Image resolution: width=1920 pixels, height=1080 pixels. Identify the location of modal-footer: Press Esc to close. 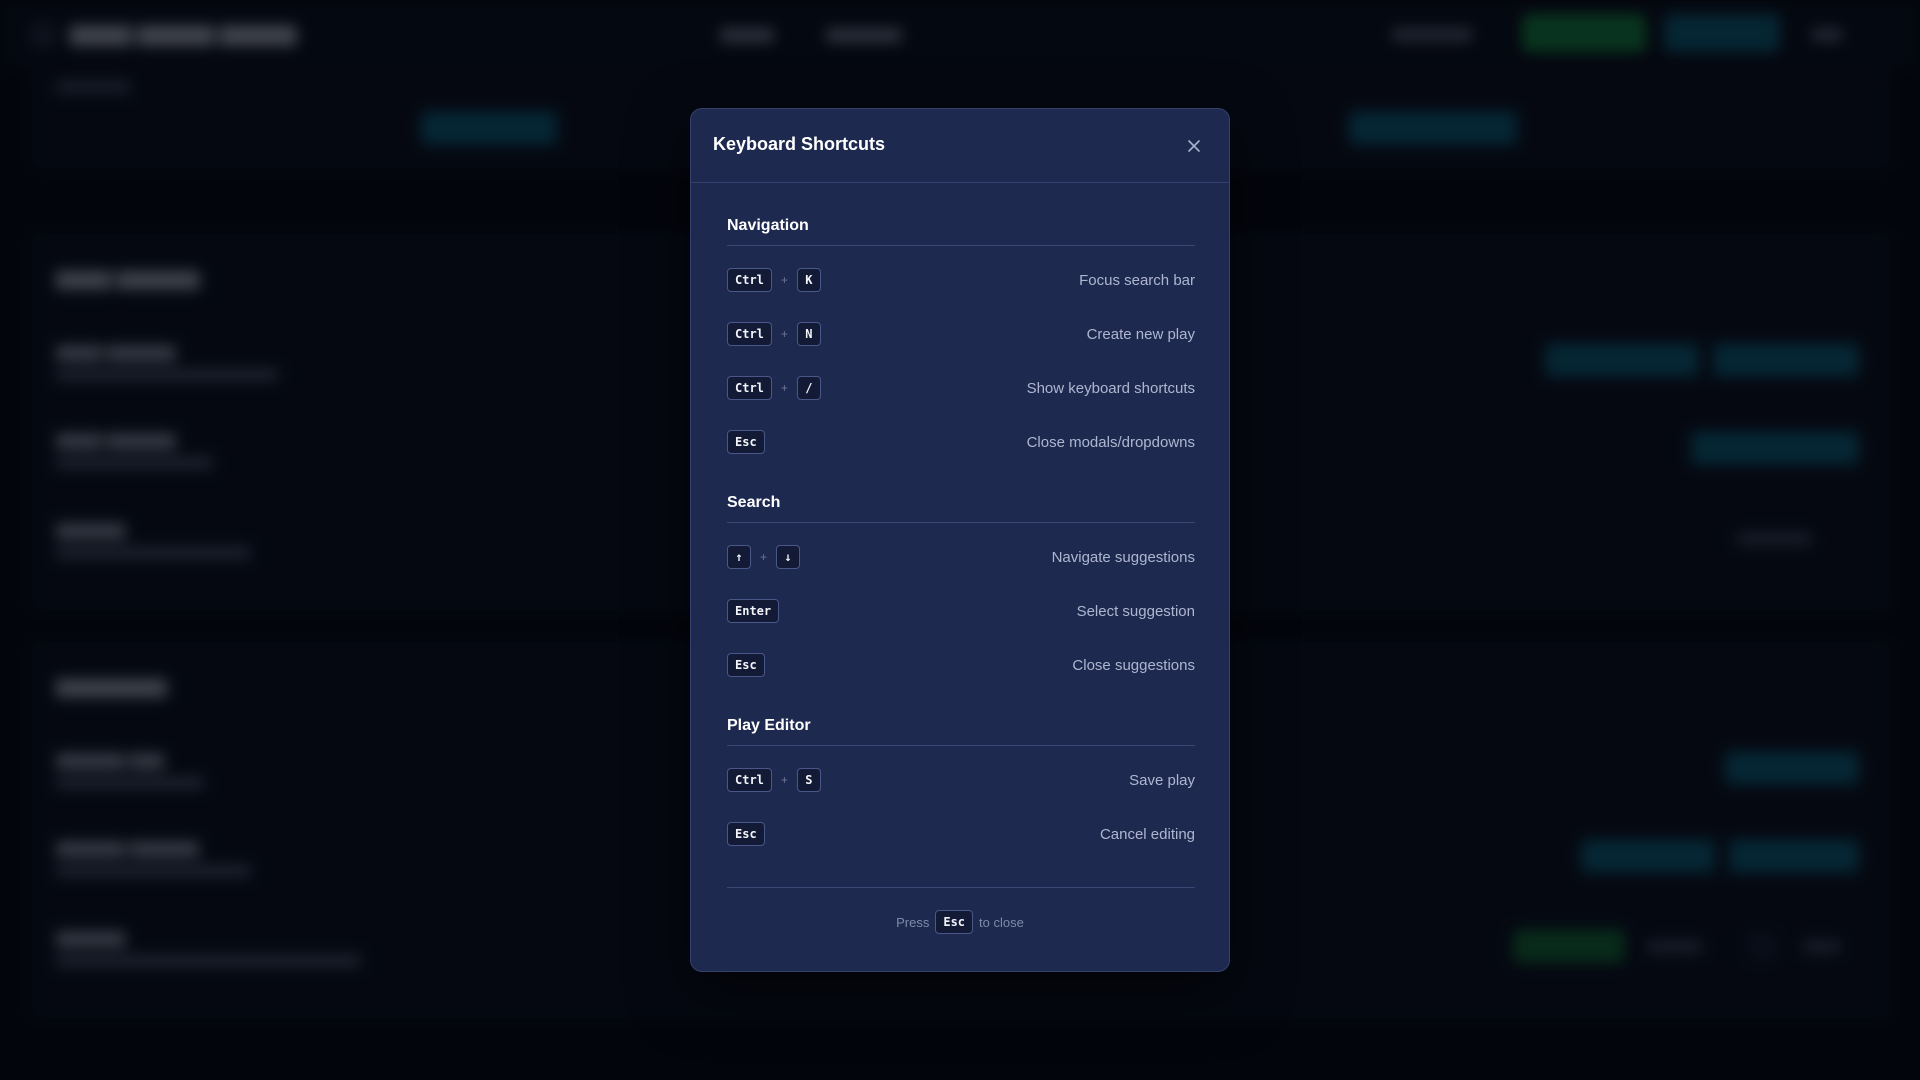
(960, 922).